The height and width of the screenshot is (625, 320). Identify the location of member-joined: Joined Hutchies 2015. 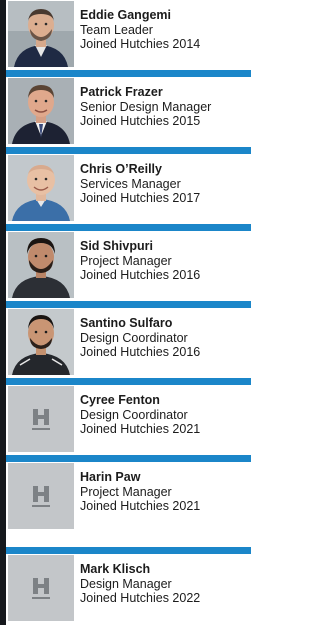
(140, 121).